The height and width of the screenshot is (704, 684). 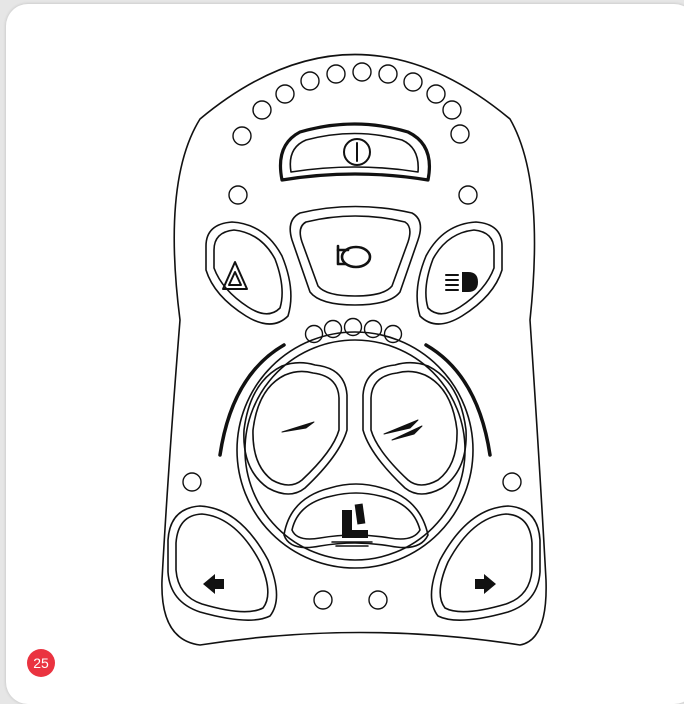 What do you see at coordinates (41, 663) in the screenshot?
I see `figure-number-badge: 25` at bounding box center [41, 663].